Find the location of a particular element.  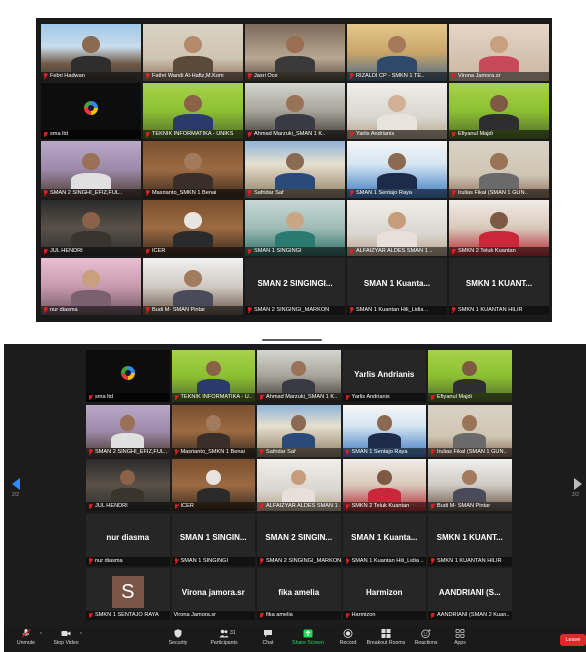

participant-tile: Jasri Oce is located at coordinates (295, 52).